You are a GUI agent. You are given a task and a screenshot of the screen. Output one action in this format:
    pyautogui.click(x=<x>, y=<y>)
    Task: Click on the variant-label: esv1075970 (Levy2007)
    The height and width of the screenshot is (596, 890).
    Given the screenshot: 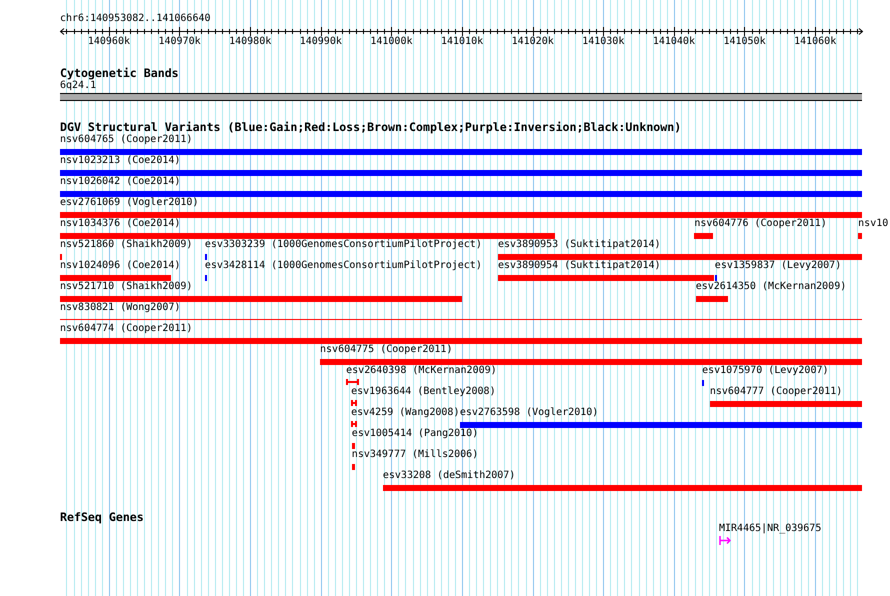 What is the action you would take?
    pyautogui.click(x=765, y=371)
    